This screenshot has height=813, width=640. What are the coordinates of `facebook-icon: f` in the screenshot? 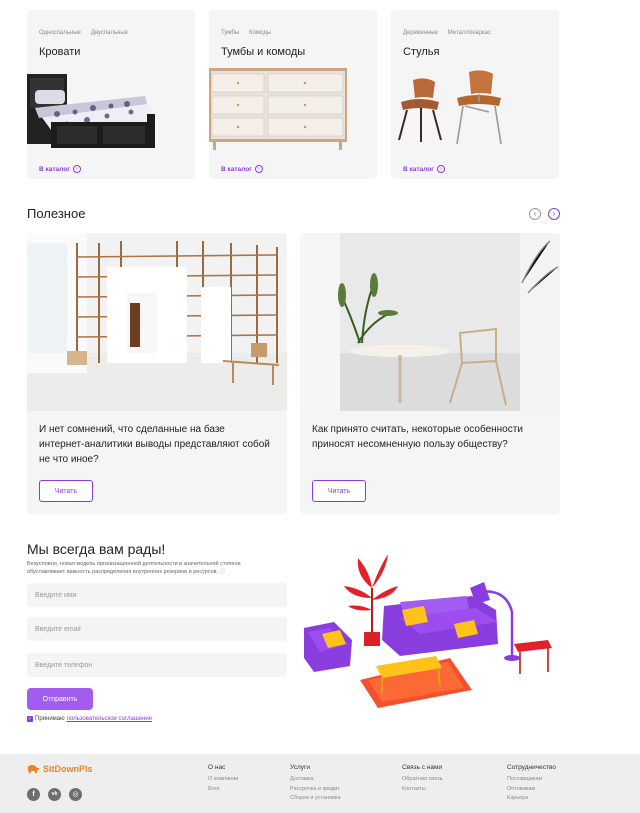 It's located at (33, 794).